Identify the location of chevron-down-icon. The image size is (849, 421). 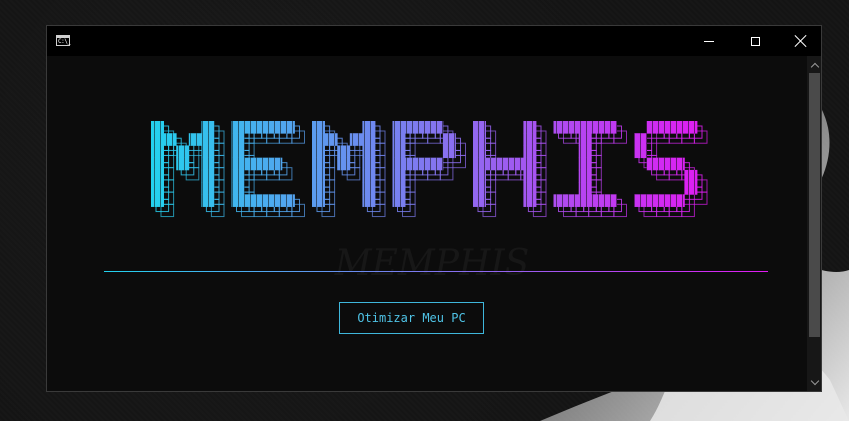
(814, 381).